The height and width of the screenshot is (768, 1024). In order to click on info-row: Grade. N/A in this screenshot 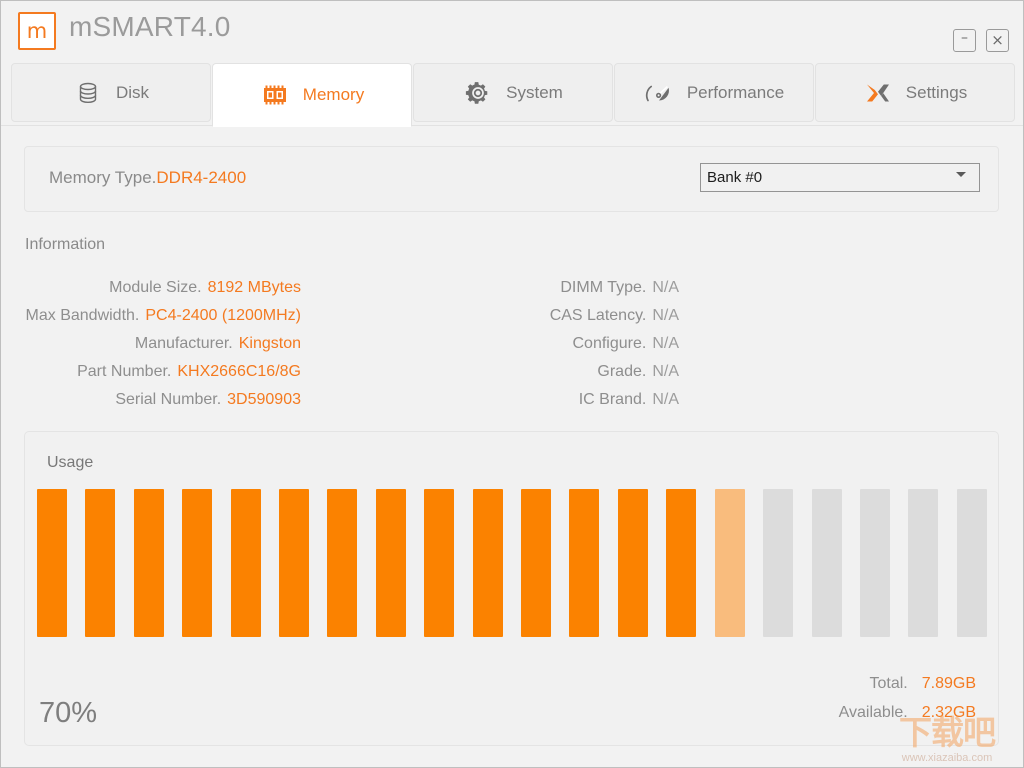, I will do `click(529, 372)`.